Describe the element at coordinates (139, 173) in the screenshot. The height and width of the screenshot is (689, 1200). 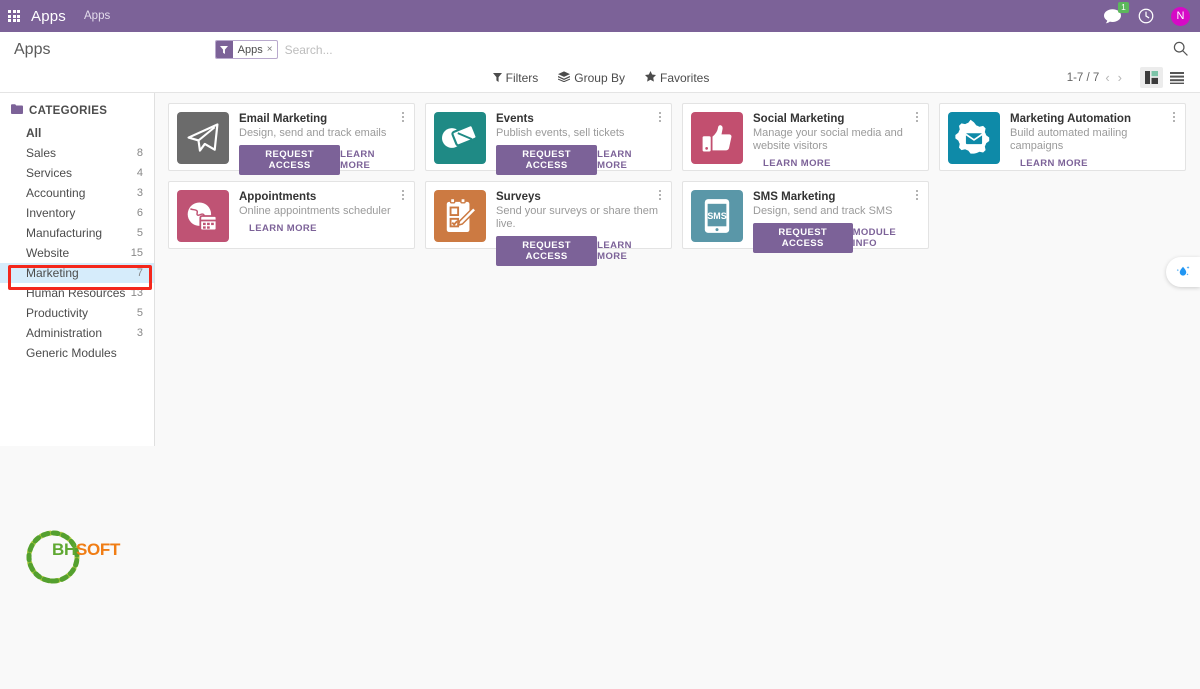
I see `sidebar-item-count: 4` at that location.